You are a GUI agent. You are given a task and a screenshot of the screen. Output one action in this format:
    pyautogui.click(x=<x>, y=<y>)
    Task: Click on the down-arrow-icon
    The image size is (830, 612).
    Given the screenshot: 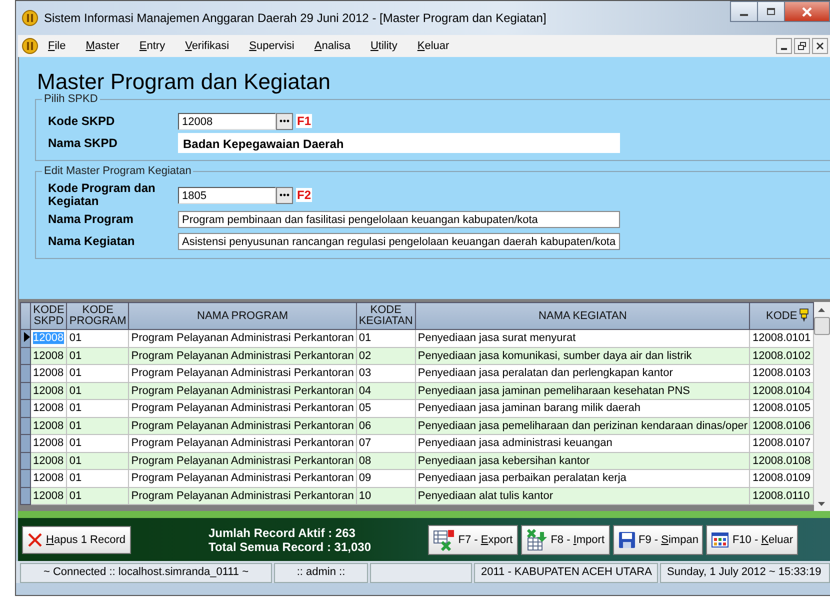 What is the action you would take?
    pyautogui.click(x=822, y=504)
    